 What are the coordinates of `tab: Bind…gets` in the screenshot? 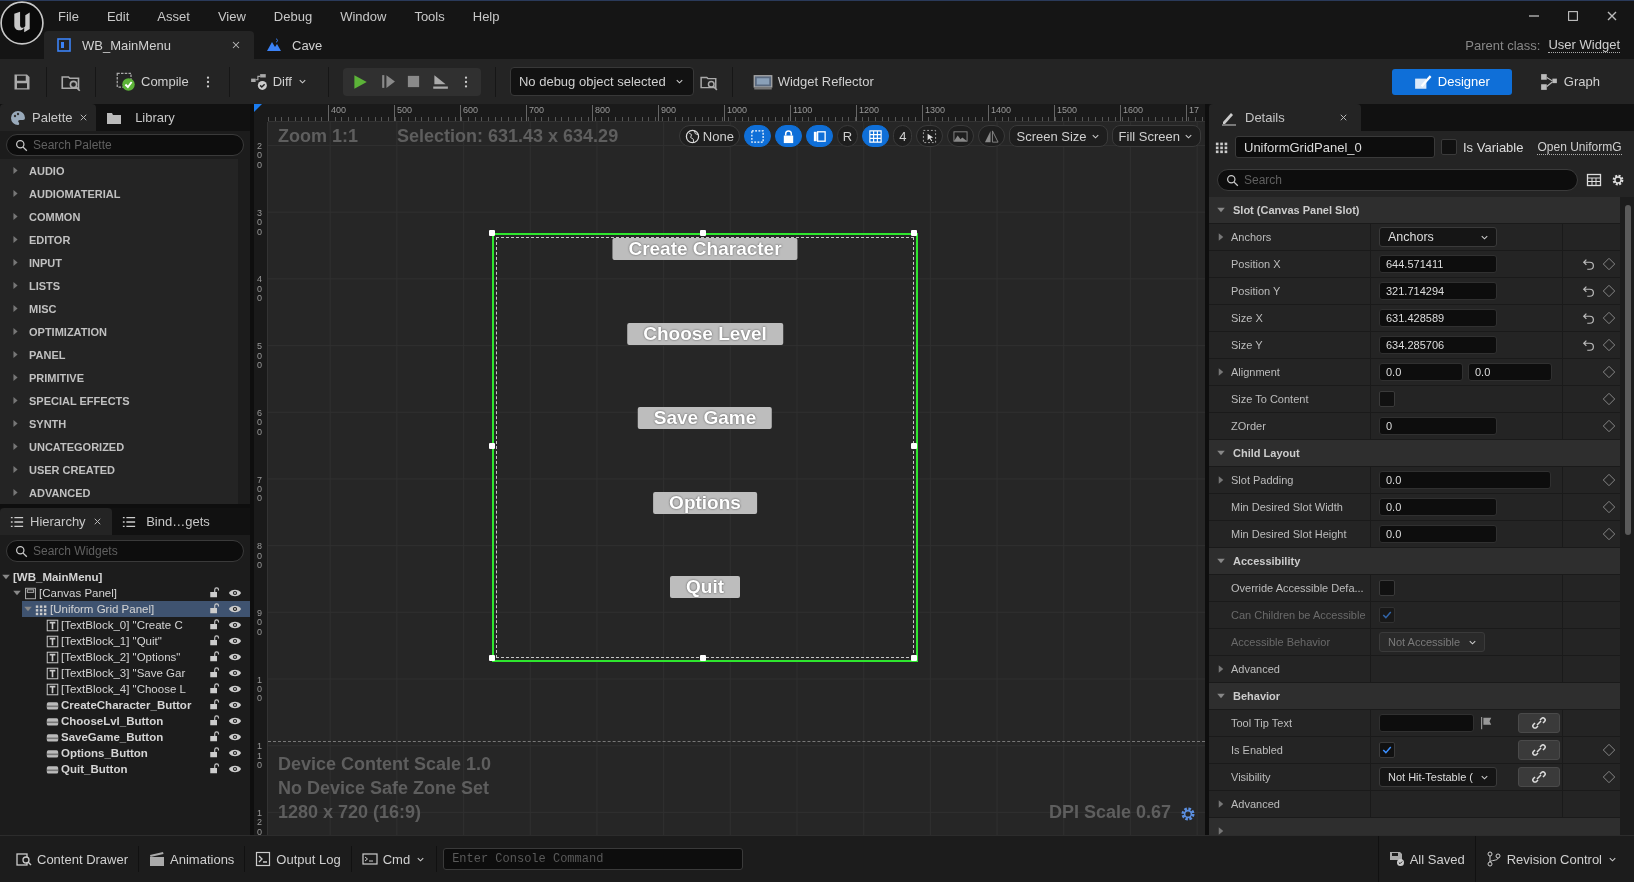 It's located at (168, 521).